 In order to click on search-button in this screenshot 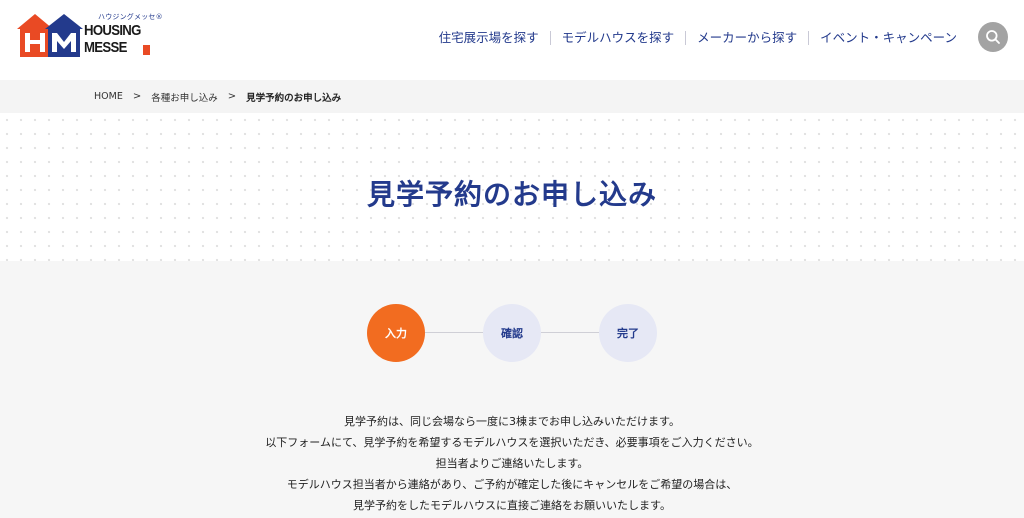, I will do `click(993, 37)`.